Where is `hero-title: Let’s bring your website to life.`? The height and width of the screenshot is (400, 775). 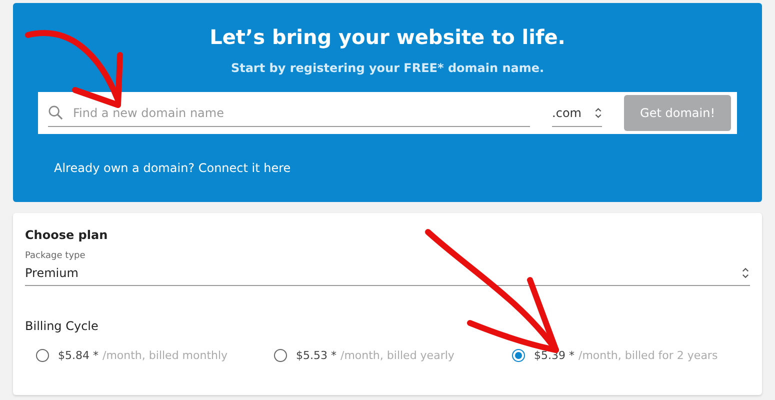
hero-title: Let’s bring your website to life. is located at coordinates (388, 37).